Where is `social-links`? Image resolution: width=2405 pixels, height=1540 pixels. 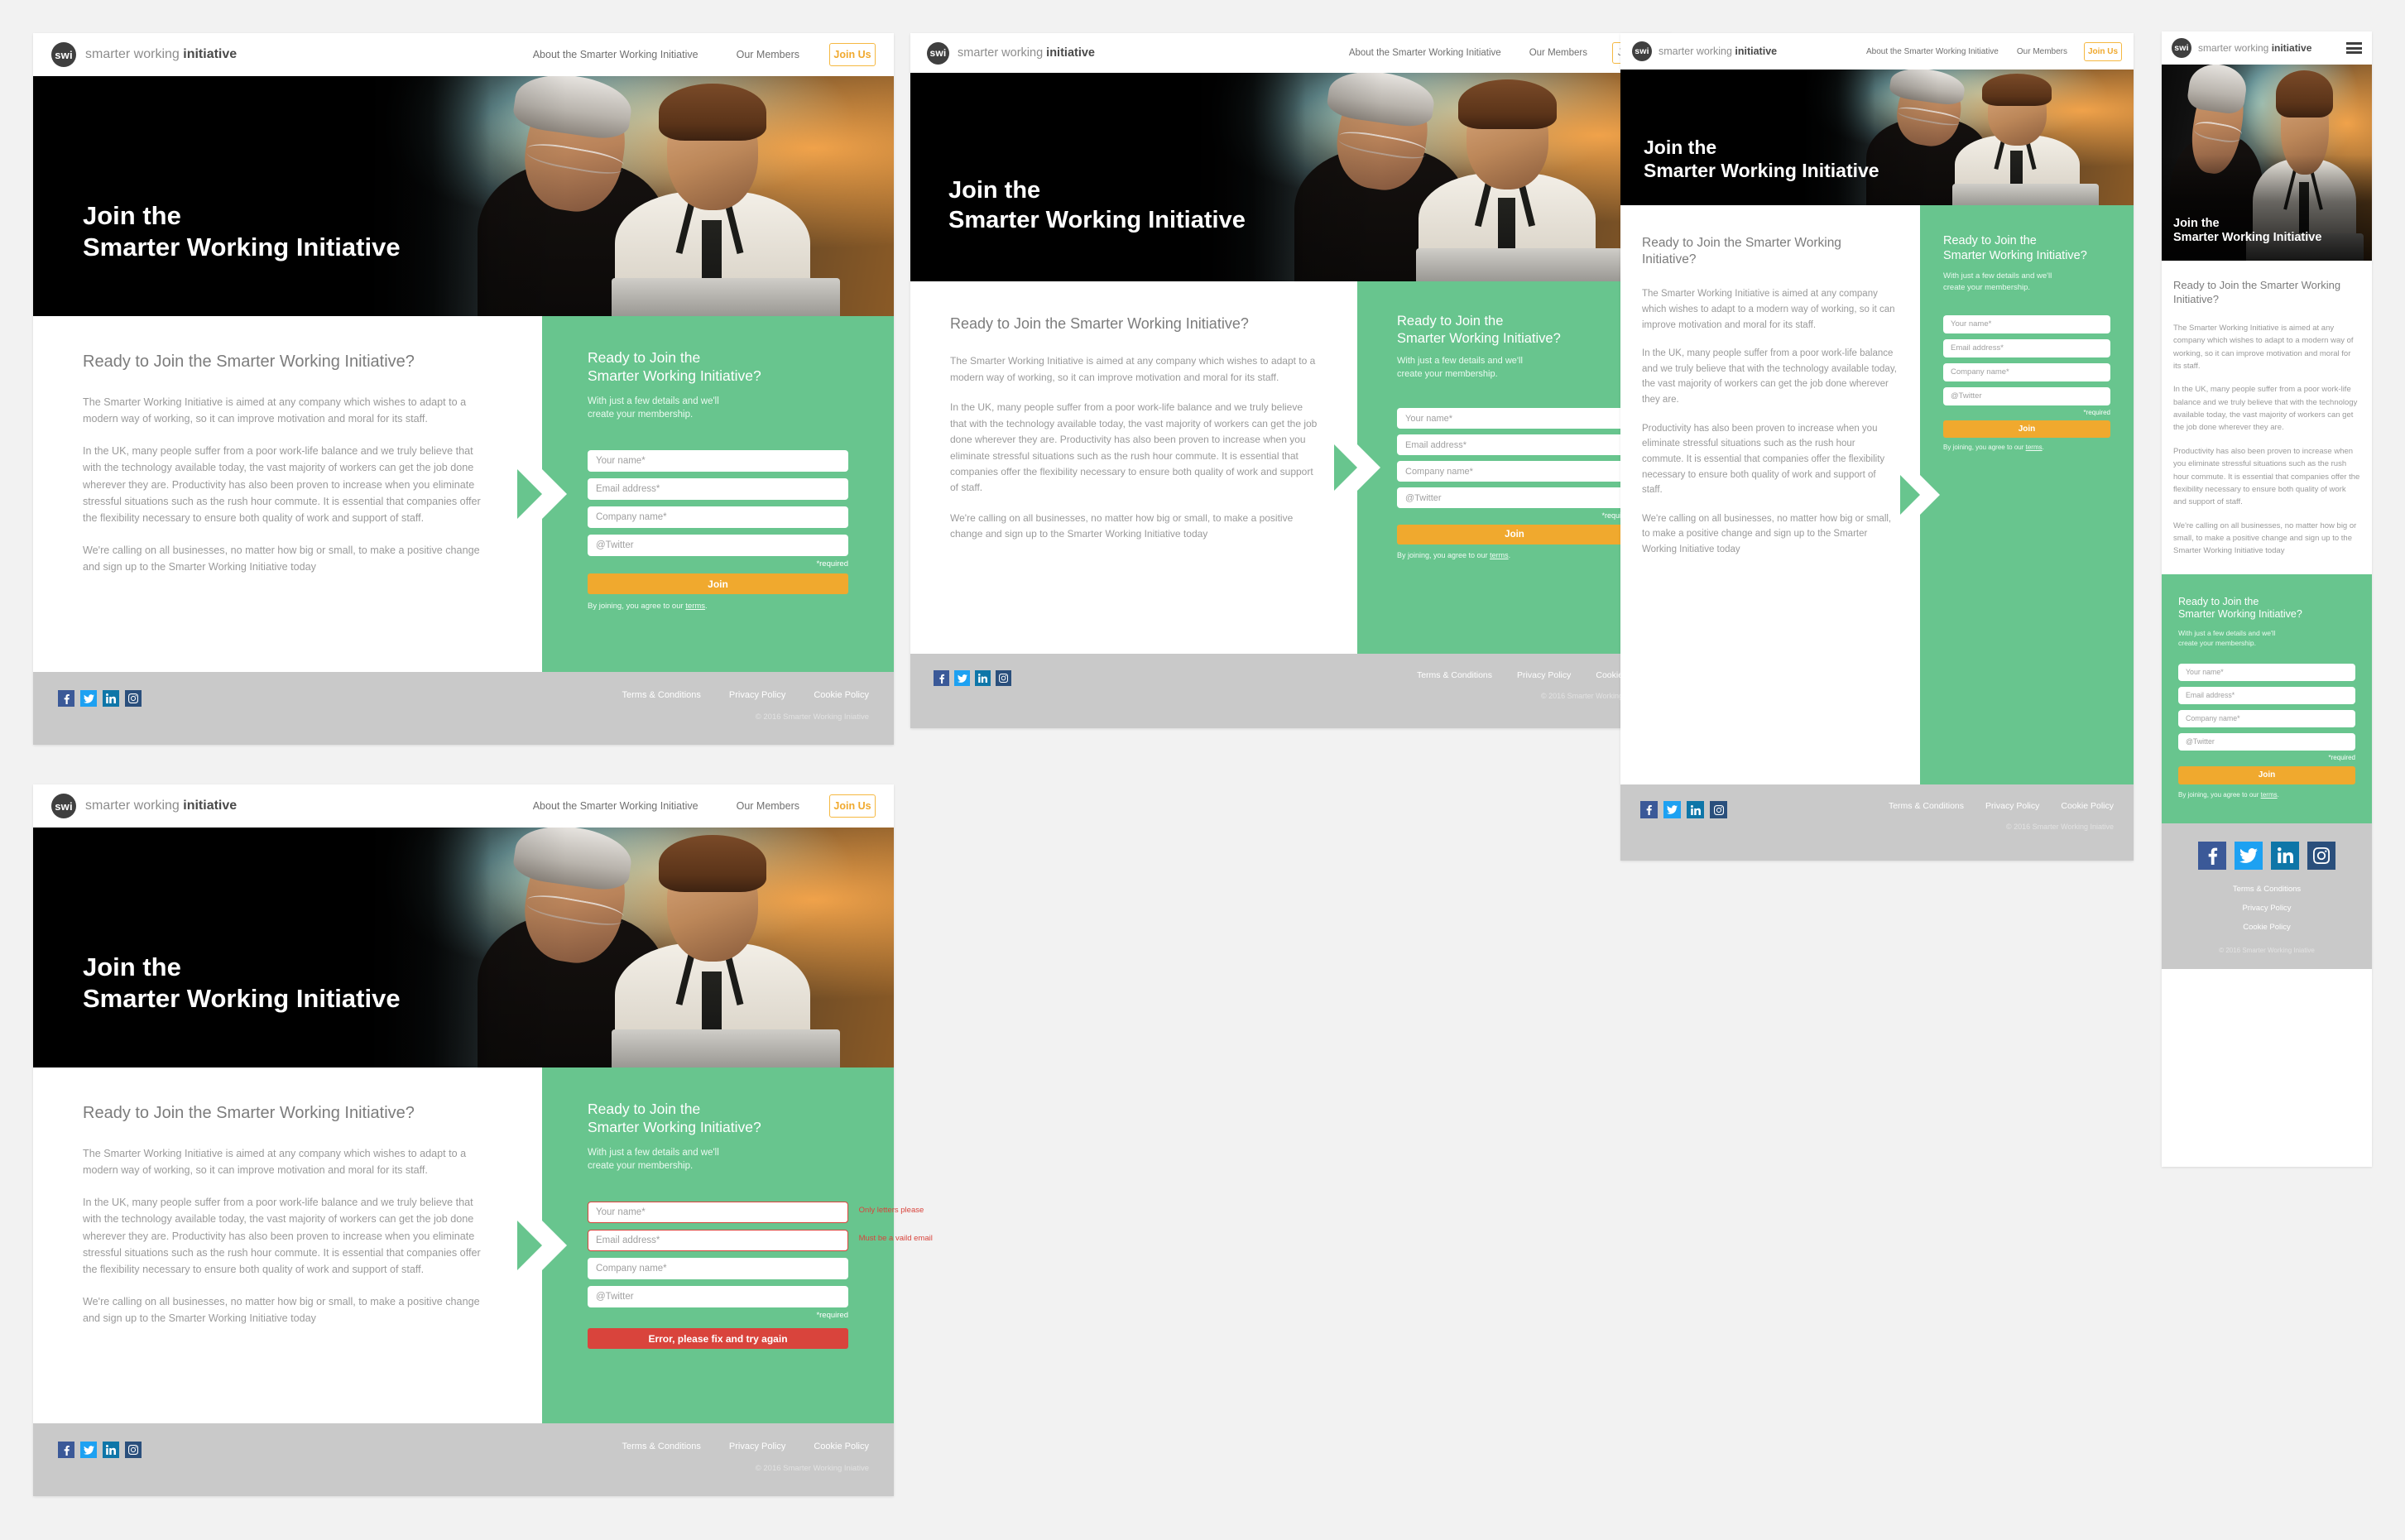
social-links is located at coordinates (2266, 855).